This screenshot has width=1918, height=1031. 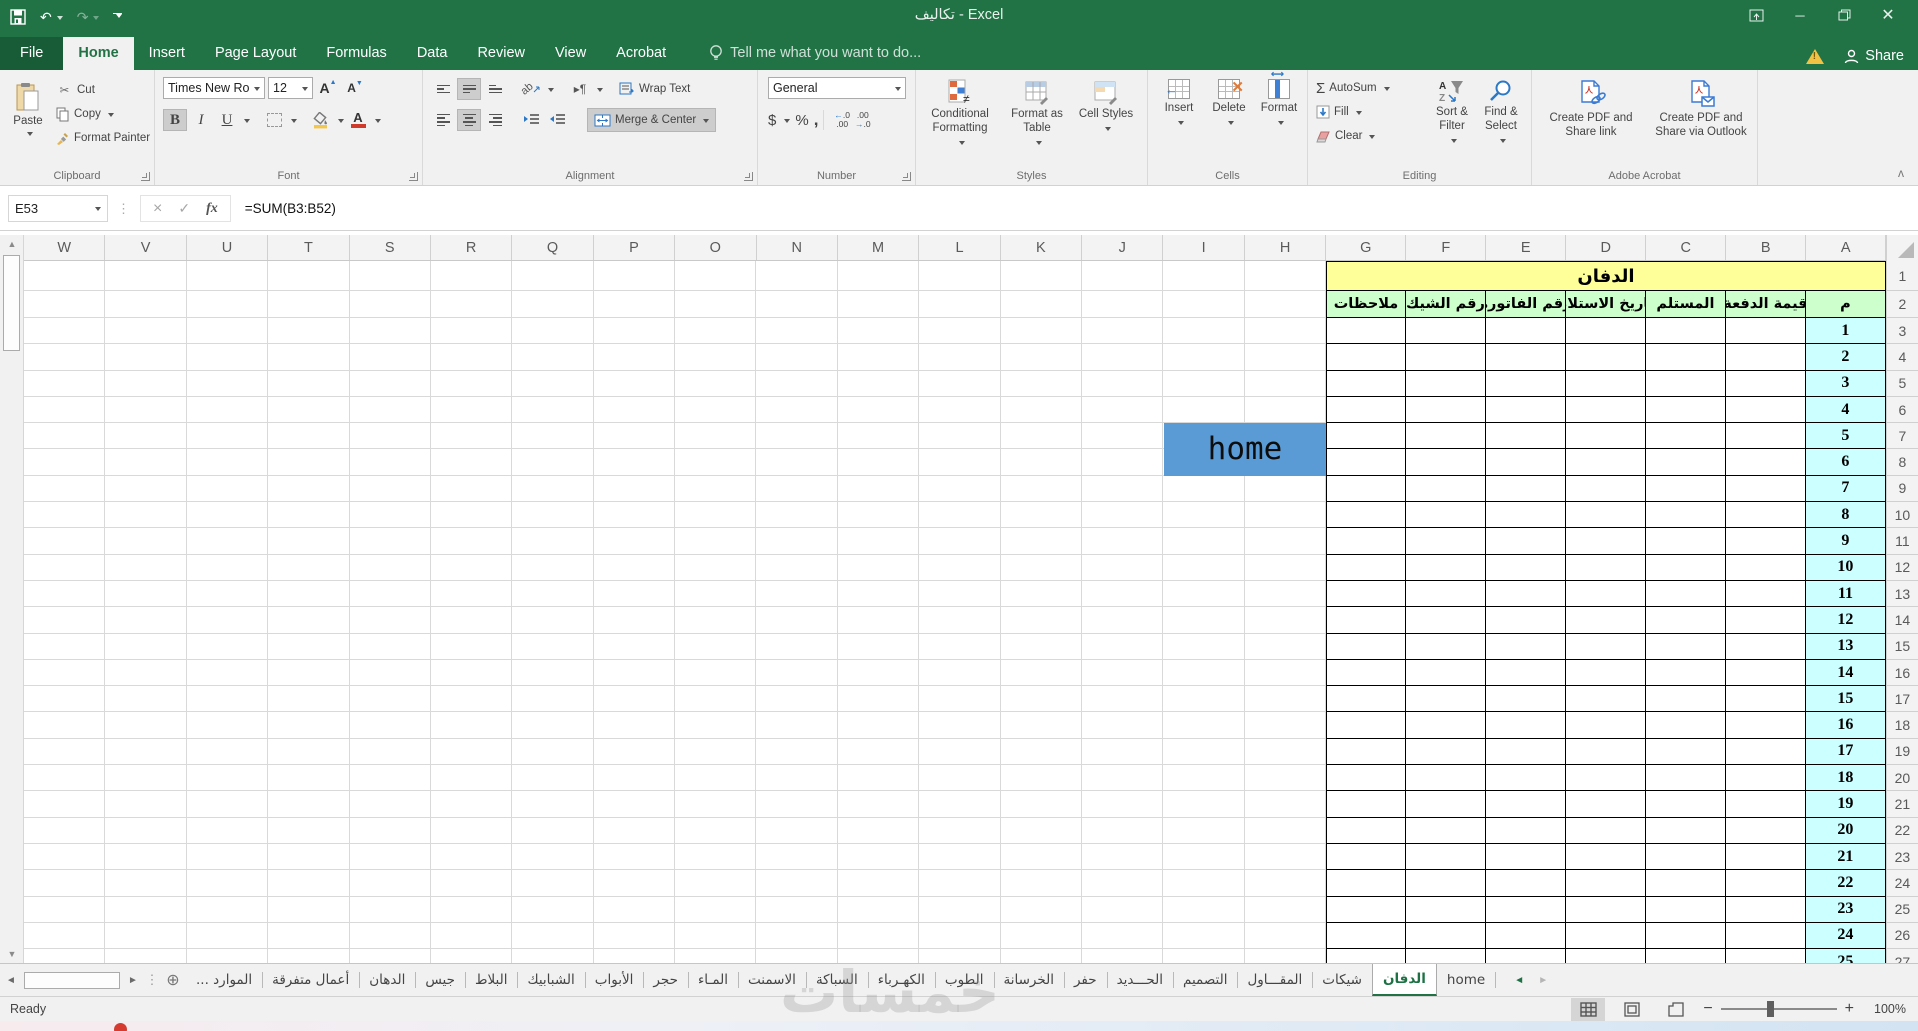 I want to click on paste-button: Paste, so click(x=28, y=122).